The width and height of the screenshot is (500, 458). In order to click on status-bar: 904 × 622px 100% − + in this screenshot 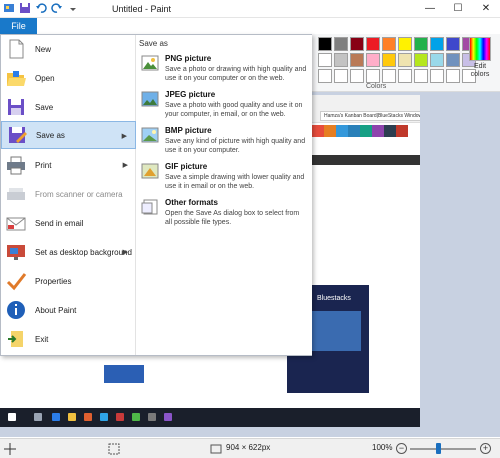, I will do `click(250, 448)`.